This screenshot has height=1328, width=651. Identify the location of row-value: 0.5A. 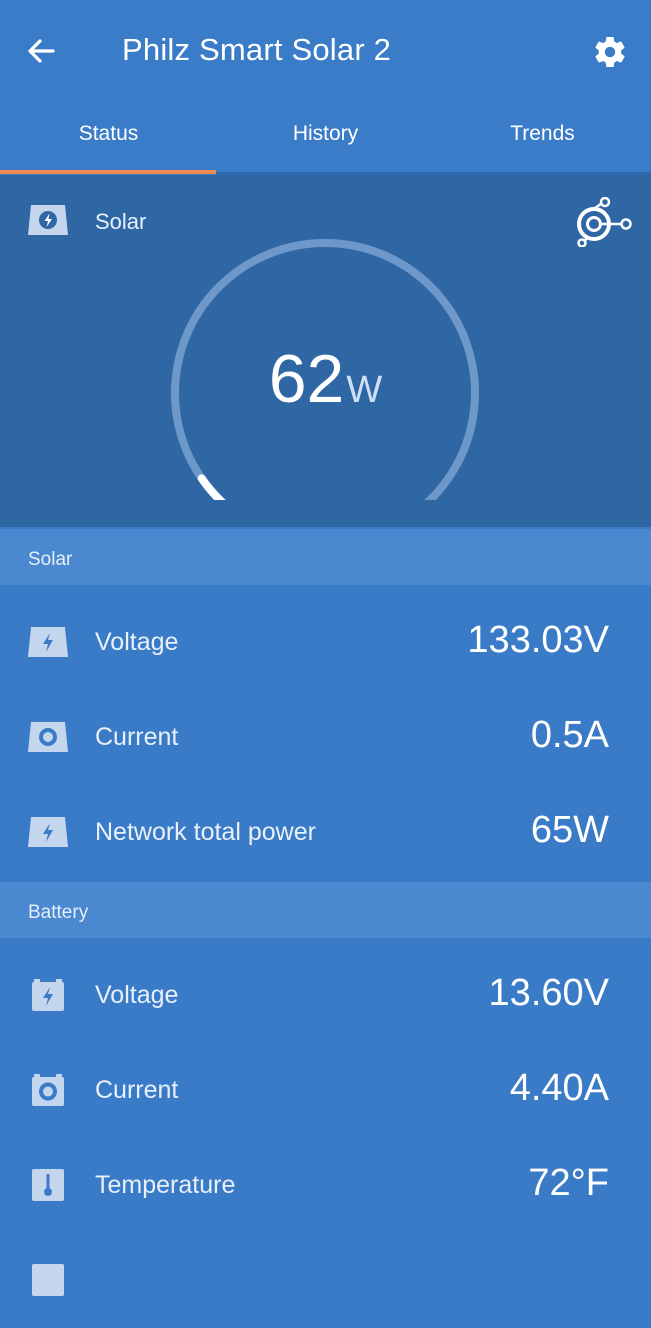
(569, 735).